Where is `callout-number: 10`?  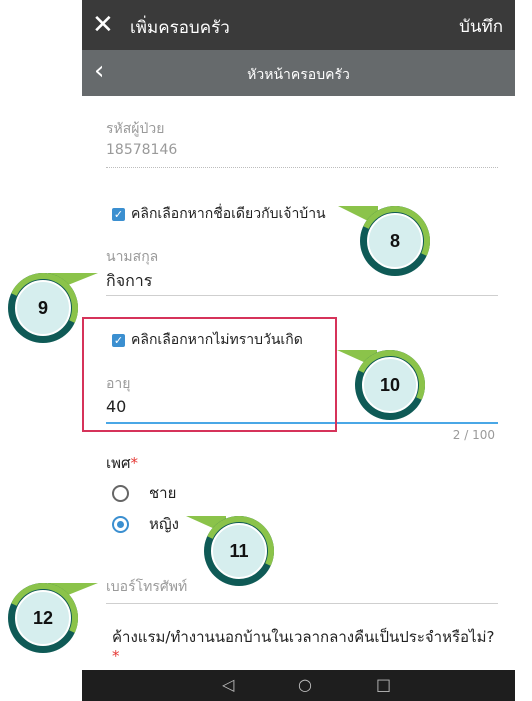
callout-number: 10 is located at coordinates (390, 385).